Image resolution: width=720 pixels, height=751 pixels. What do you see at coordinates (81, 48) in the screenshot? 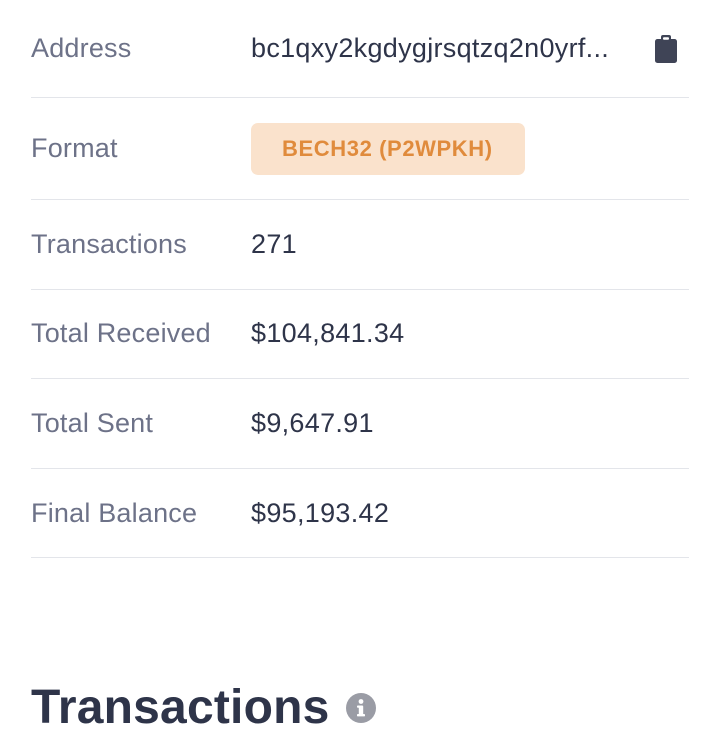
I see `address-label: Address` at bounding box center [81, 48].